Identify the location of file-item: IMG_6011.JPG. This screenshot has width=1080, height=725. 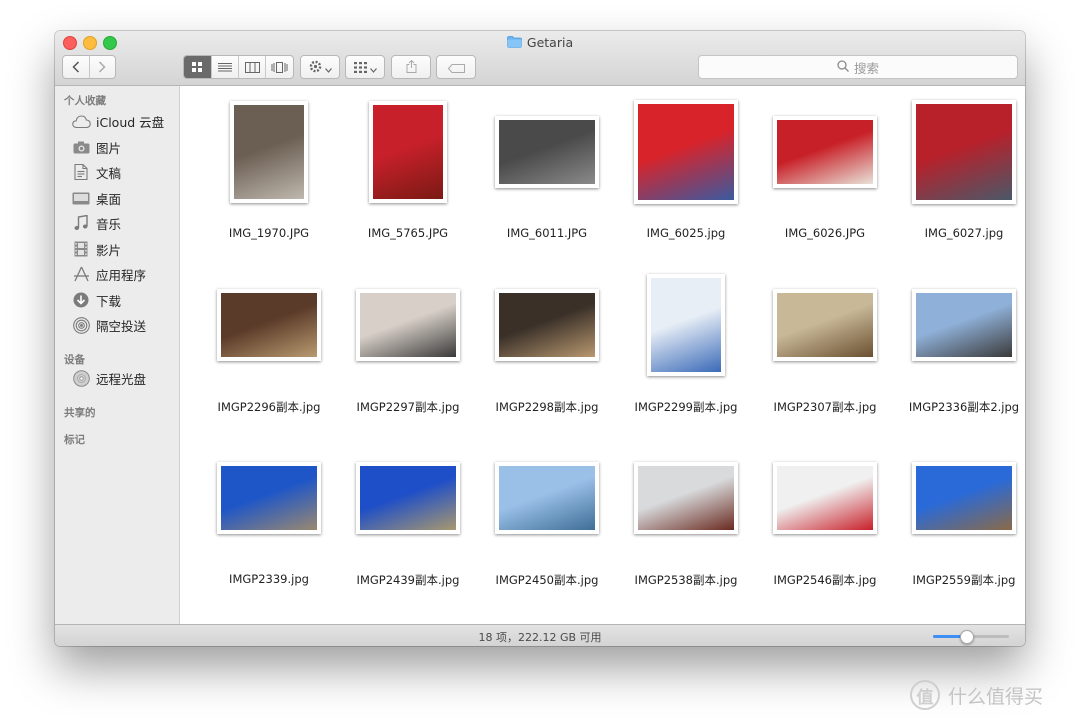
(547, 172).